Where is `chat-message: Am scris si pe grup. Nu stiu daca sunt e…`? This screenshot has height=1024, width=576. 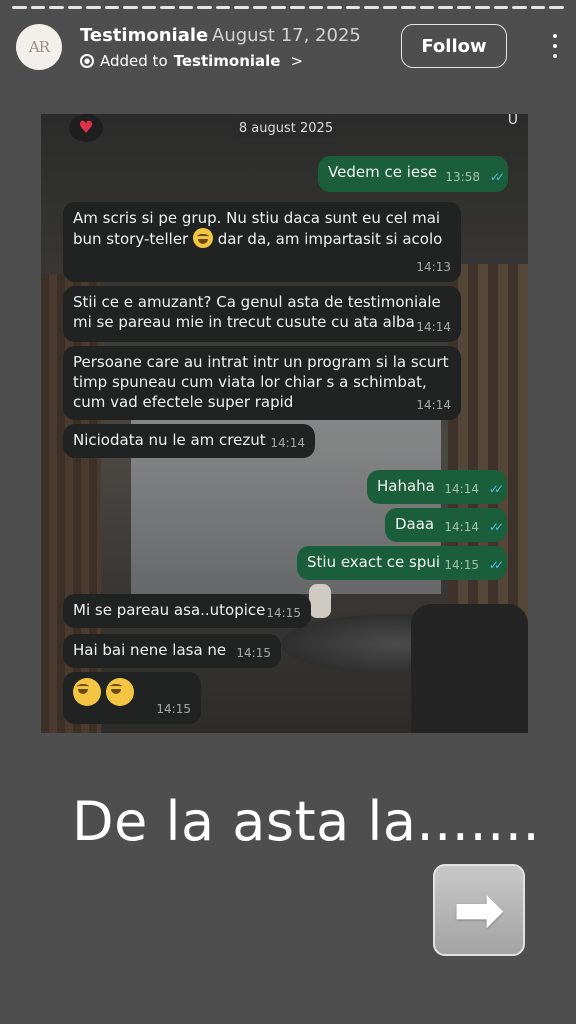 chat-message: Am scris si pe grup. Nu stiu daca sunt e… is located at coordinates (262, 242).